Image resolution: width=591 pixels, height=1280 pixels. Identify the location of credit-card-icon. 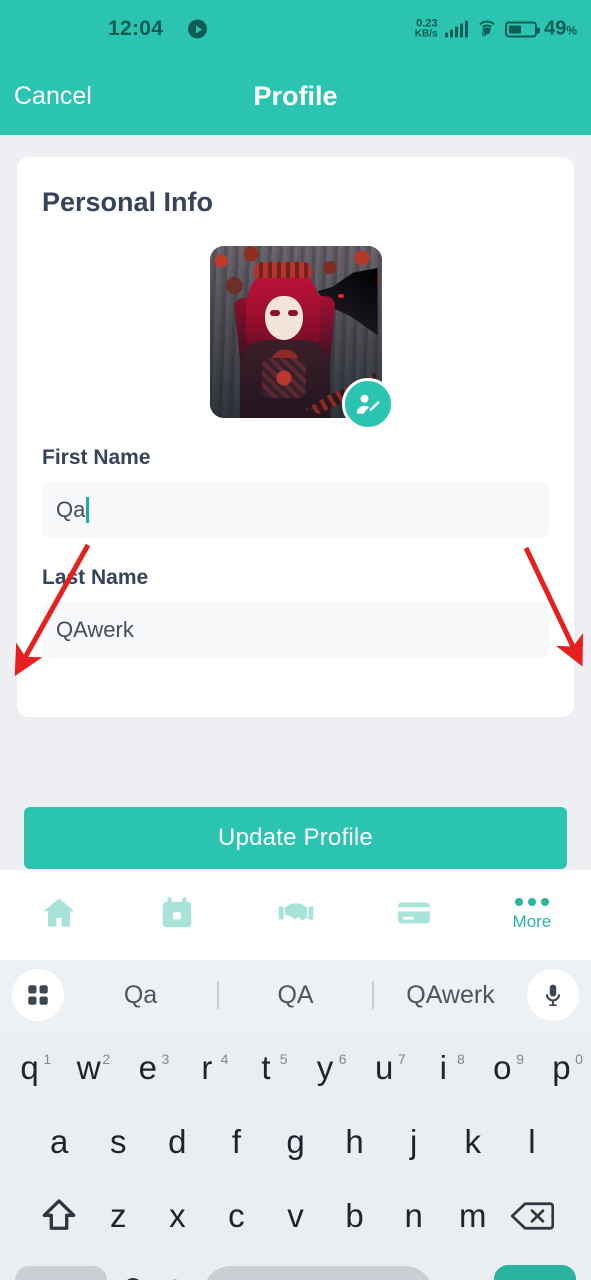
(414, 915).